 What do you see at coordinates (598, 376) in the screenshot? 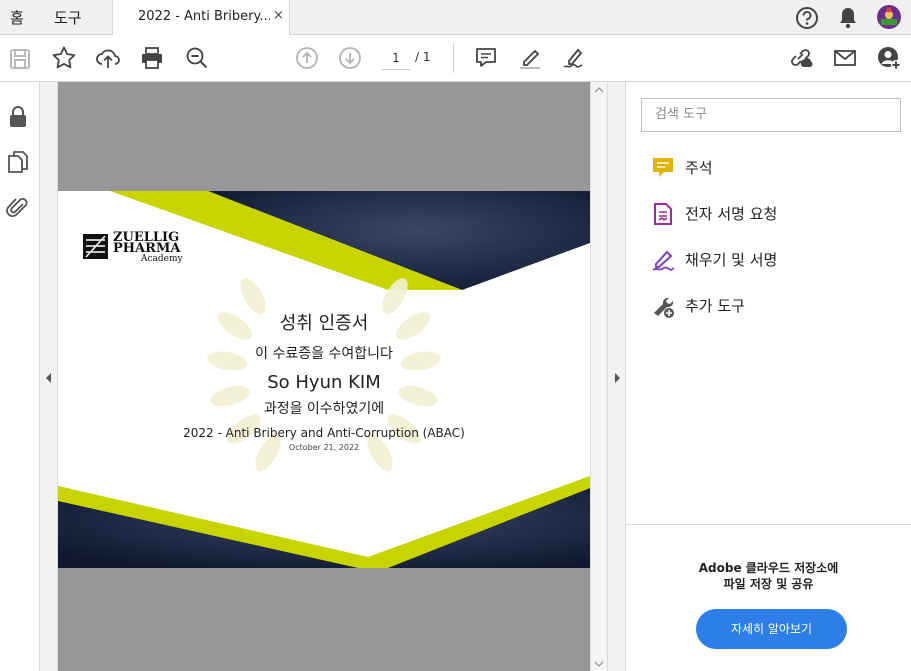
I see `vertical-scrollbar` at bounding box center [598, 376].